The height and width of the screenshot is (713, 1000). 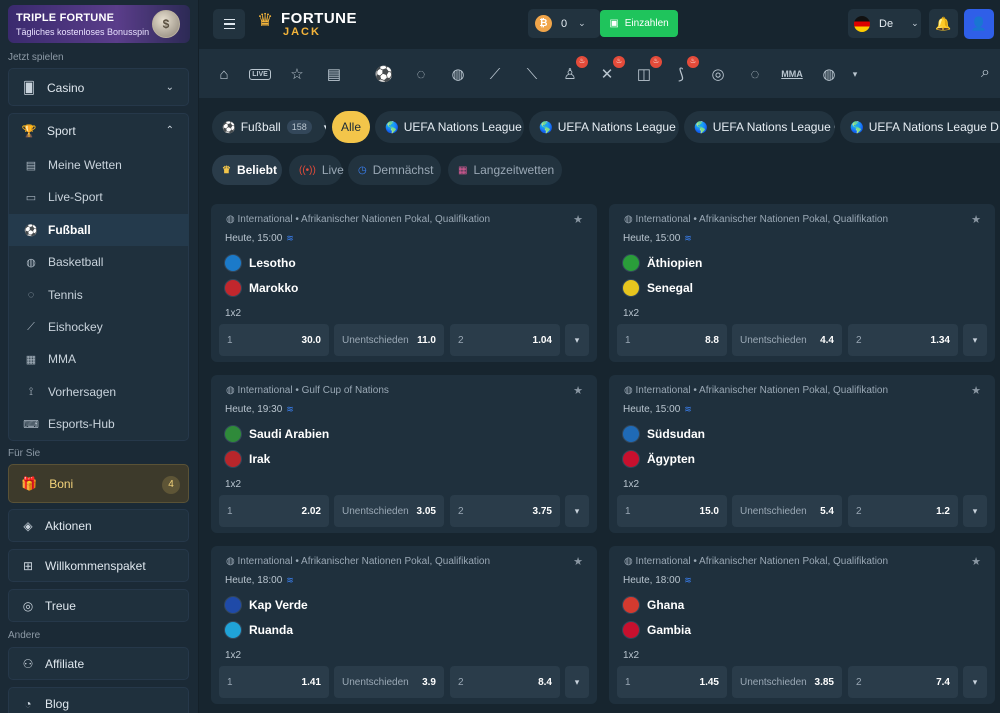 What do you see at coordinates (266, 605) in the screenshot?
I see `home-team: Kap Verde` at bounding box center [266, 605].